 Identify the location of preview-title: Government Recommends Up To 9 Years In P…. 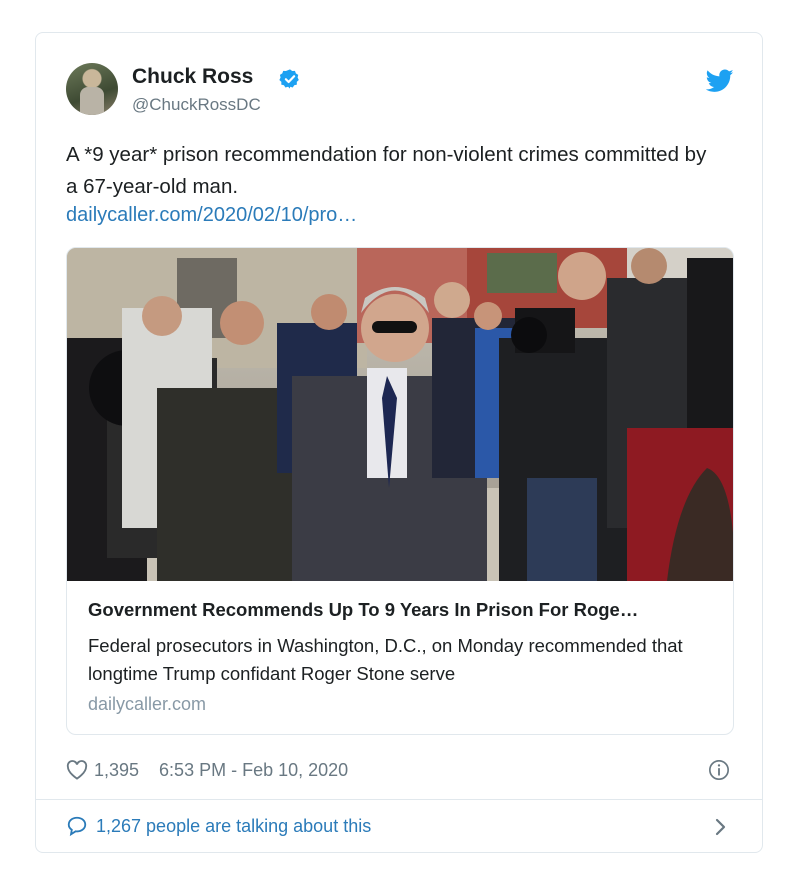
(363, 609).